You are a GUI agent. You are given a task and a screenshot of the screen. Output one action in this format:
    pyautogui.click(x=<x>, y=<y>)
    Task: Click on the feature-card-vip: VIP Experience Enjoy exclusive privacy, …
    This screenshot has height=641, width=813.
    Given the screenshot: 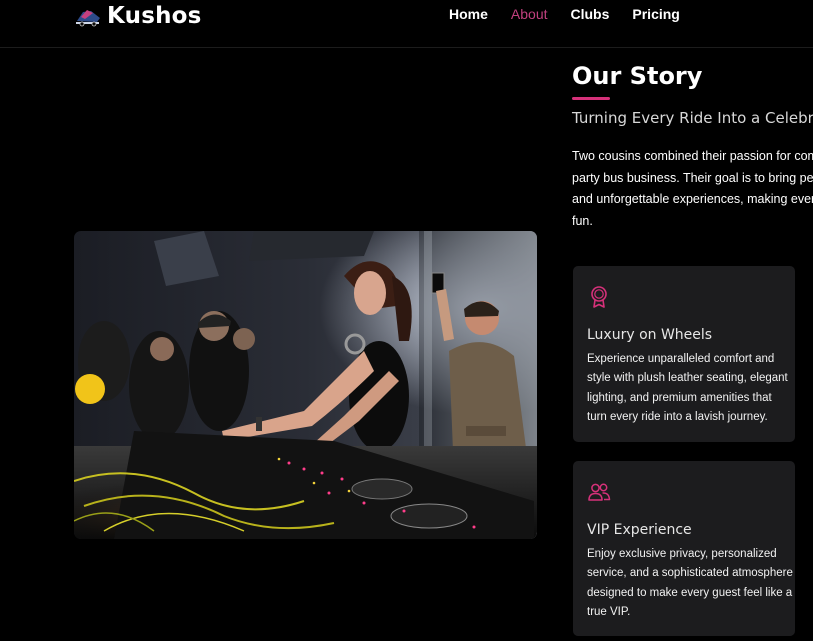 What is the action you would take?
    pyautogui.click(x=684, y=548)
    